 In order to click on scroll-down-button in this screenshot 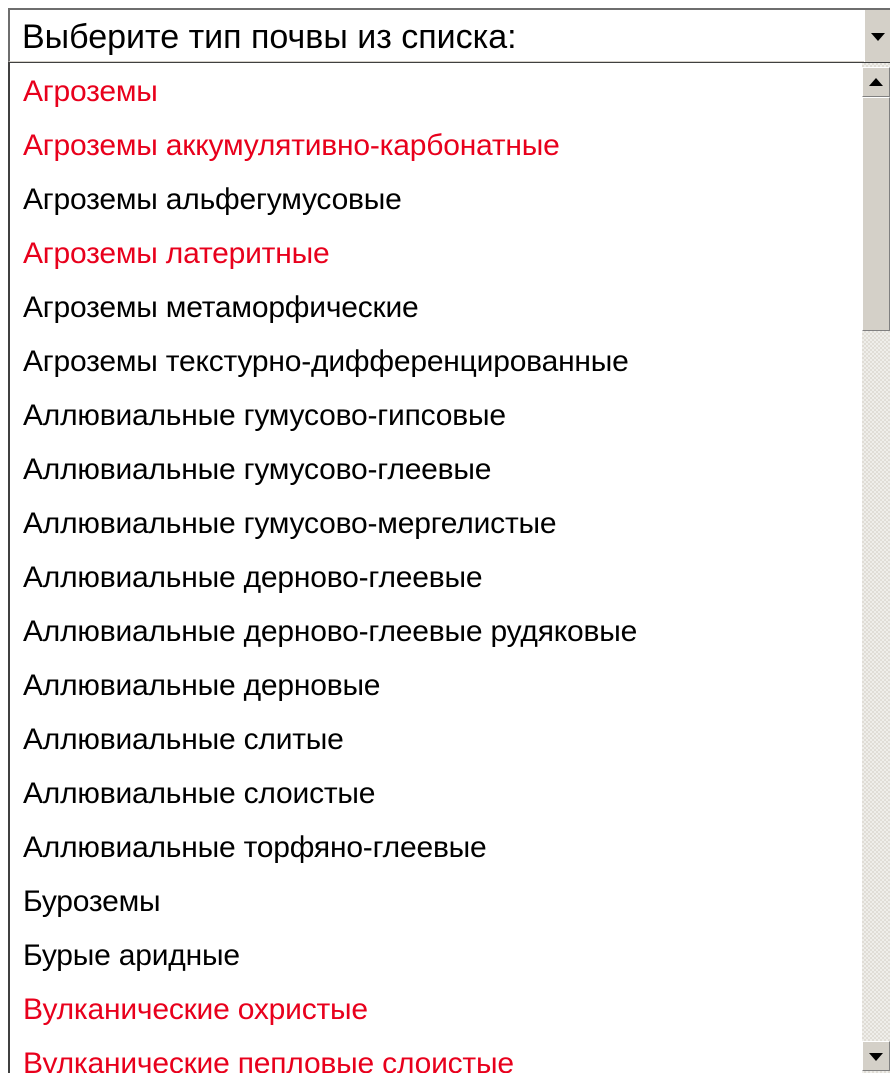, I will do `click(876, 1056)`.